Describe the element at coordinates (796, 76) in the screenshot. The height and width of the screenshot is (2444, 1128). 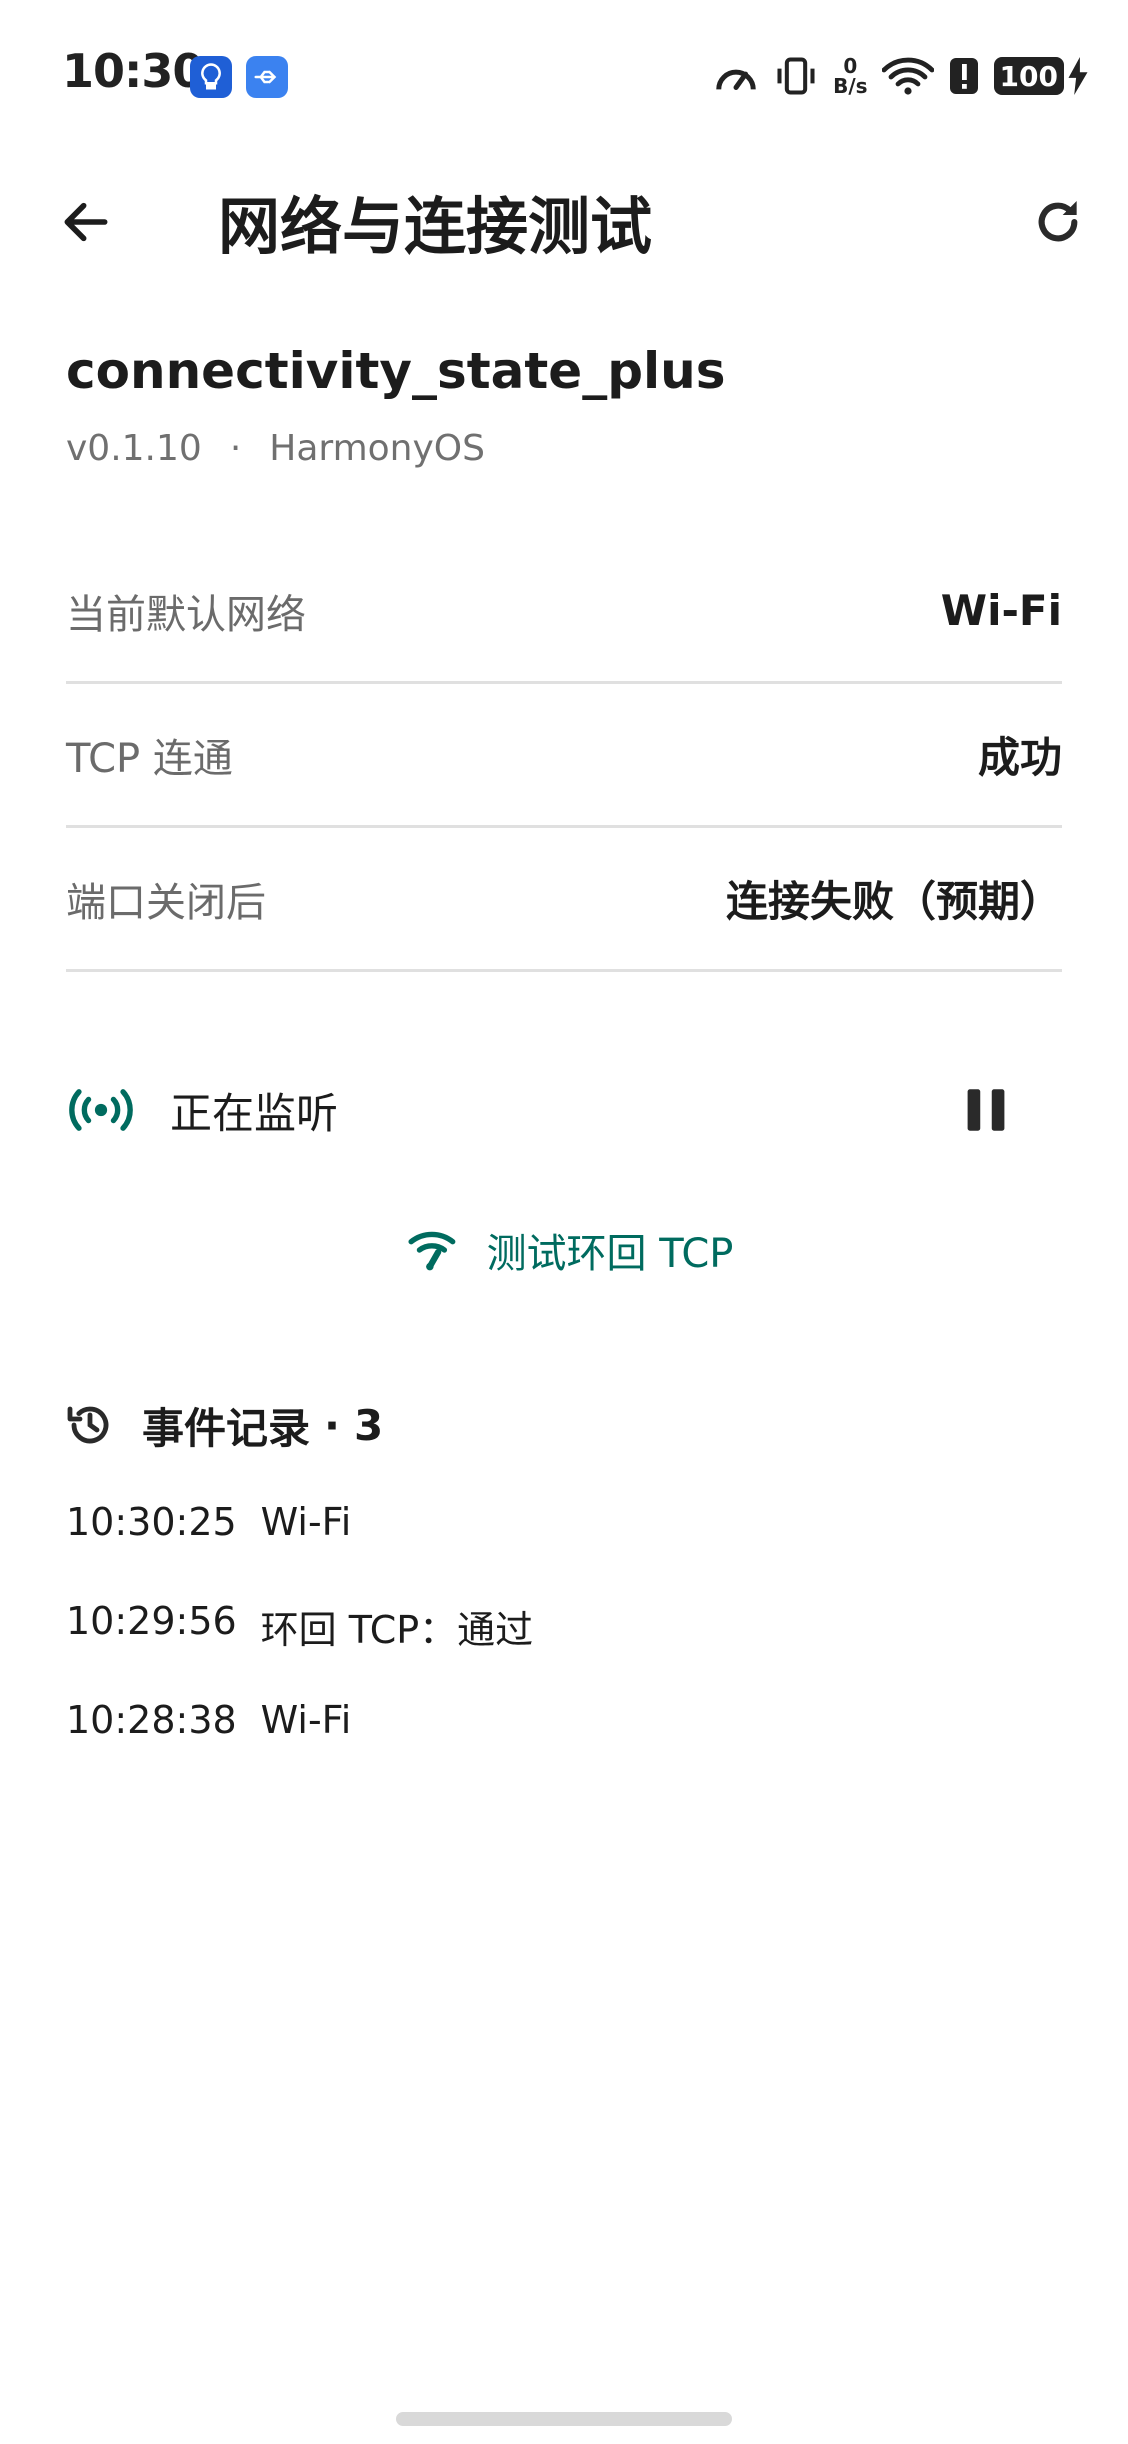
I see `vibrate-icon` at that location.